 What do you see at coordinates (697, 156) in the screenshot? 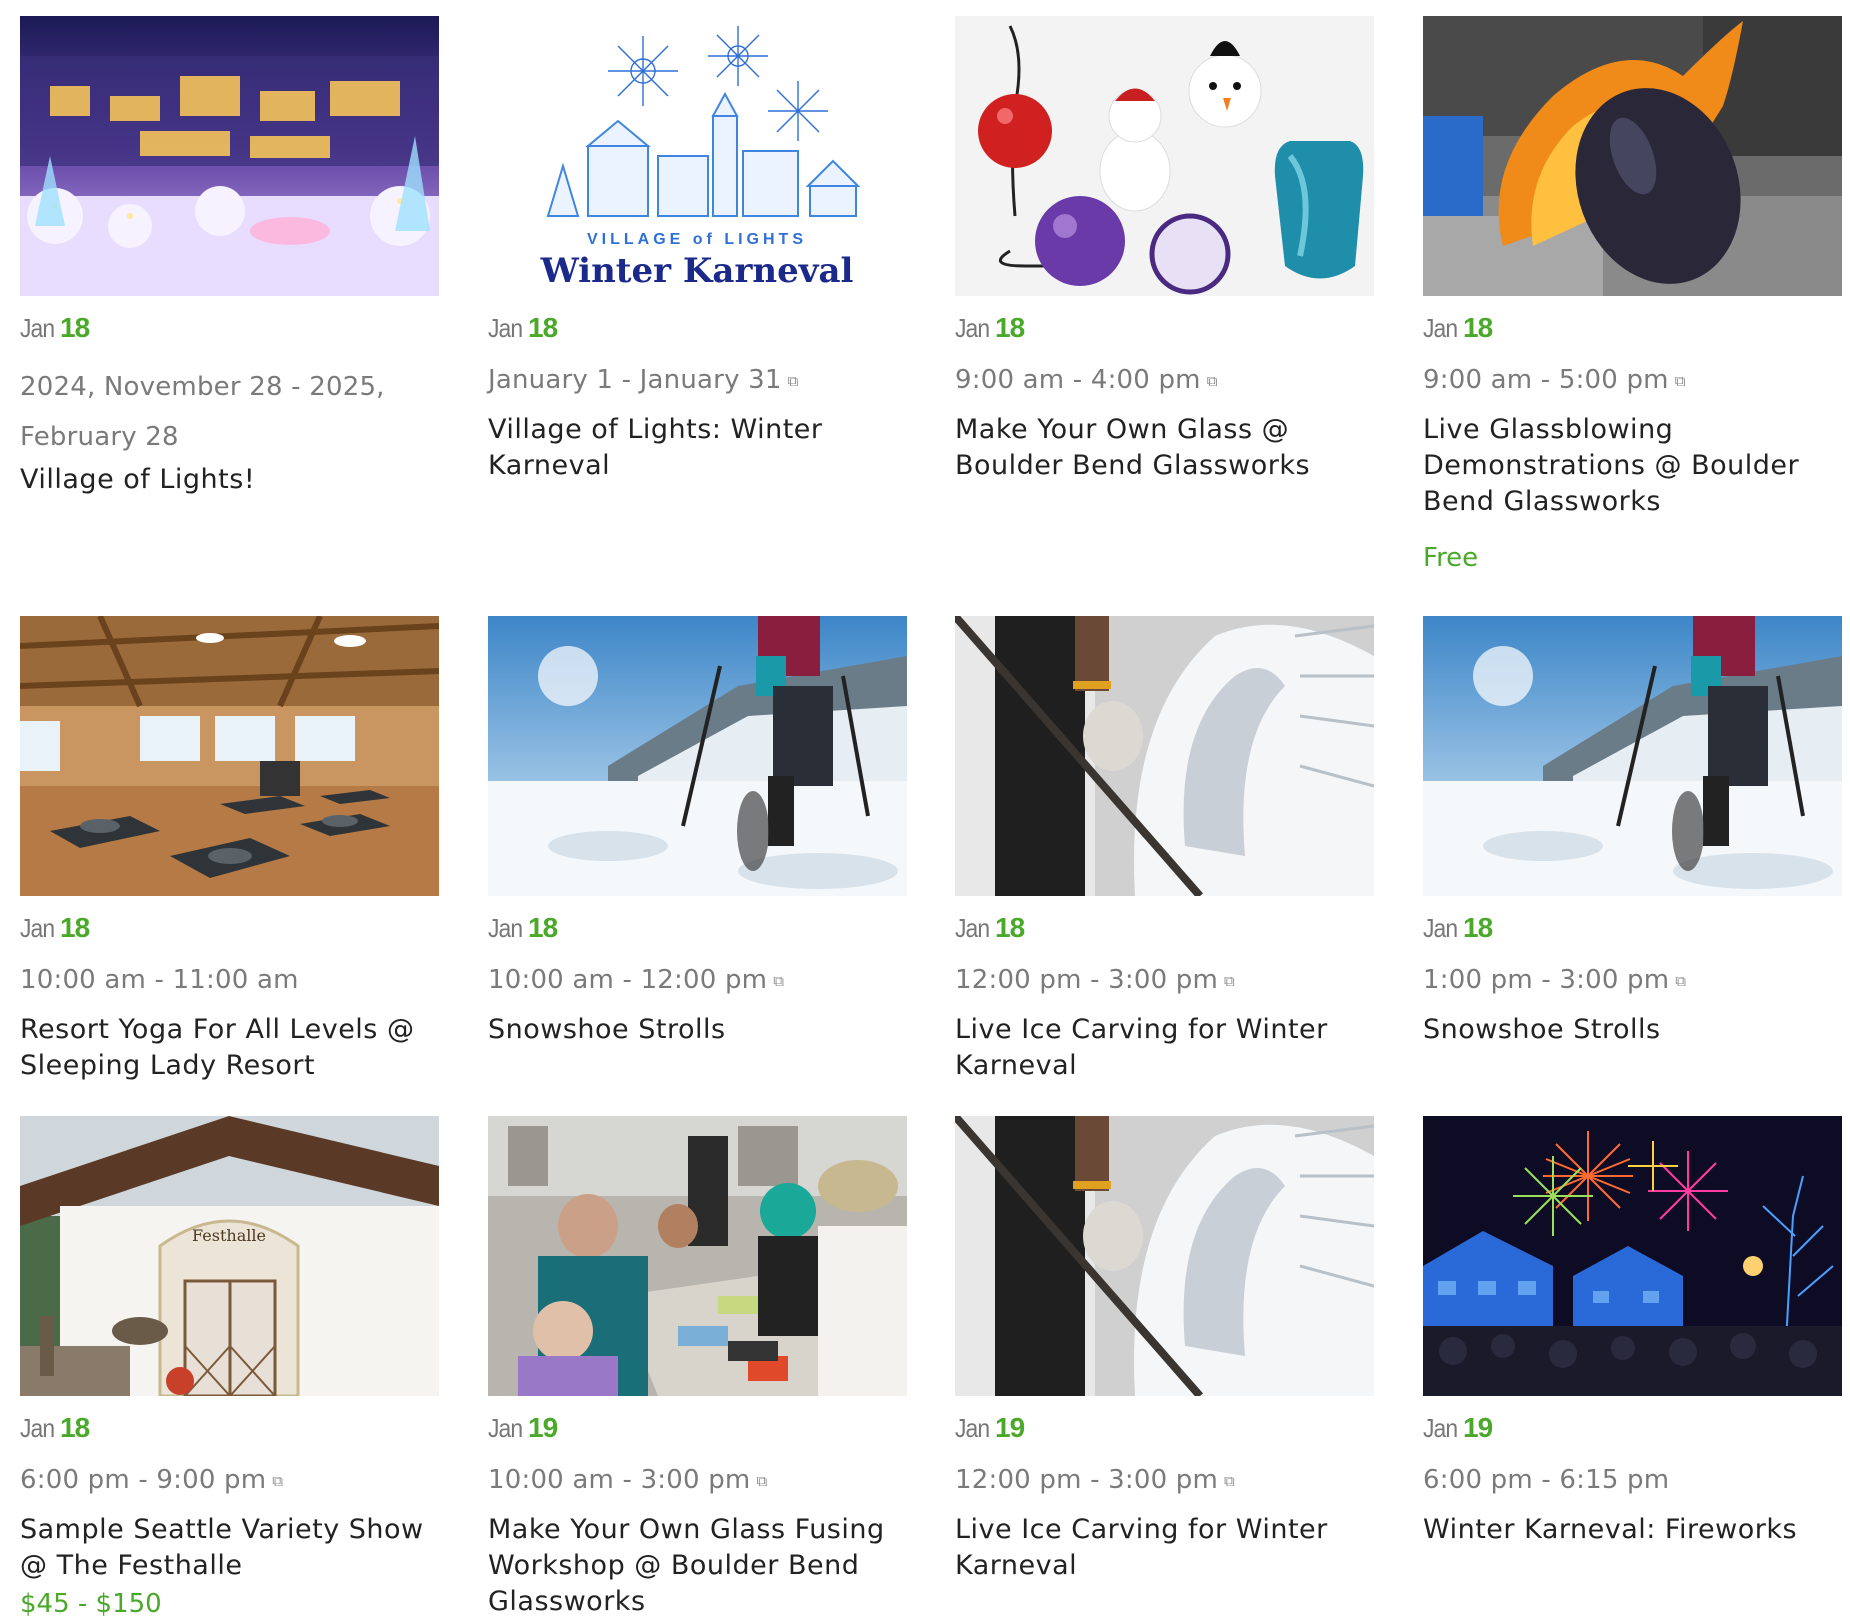
I see `event-image-winter-karneval-logo: VILLAGE of LIGHTS Winter Karneval` at bounding box center [697, 156].